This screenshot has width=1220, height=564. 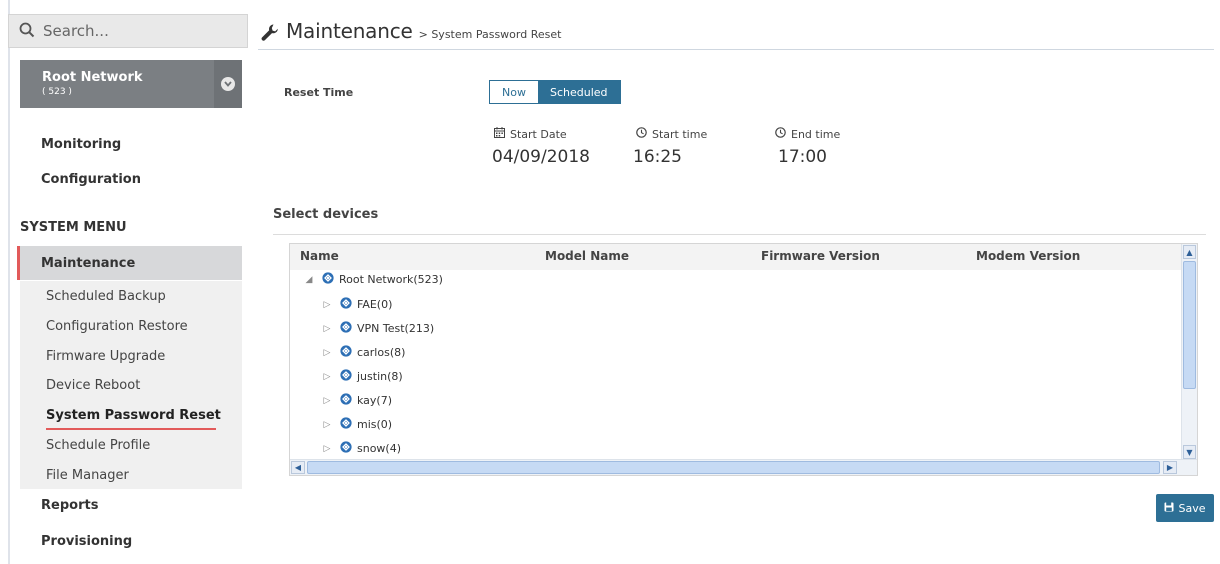 I want to click on menu-monitoring: Monitoring, so click(x=81, y=144).